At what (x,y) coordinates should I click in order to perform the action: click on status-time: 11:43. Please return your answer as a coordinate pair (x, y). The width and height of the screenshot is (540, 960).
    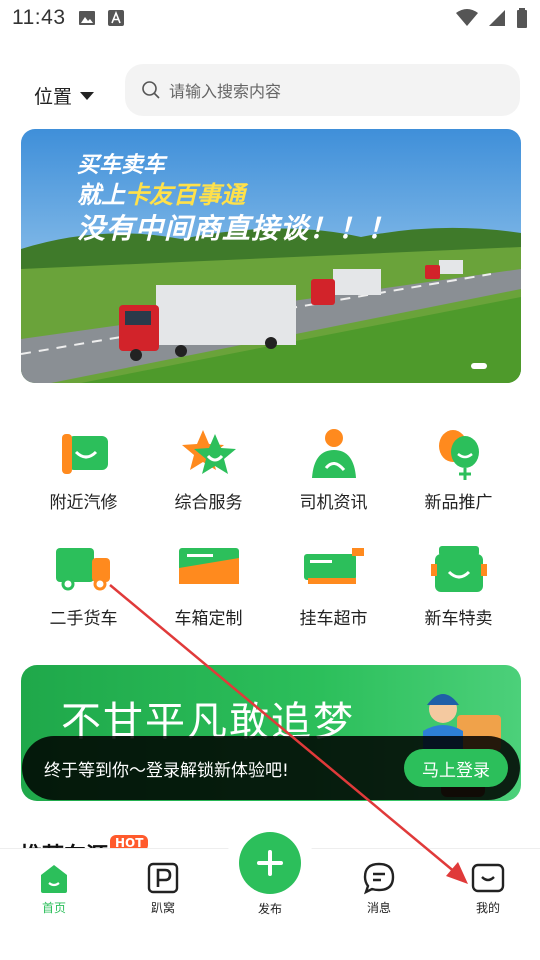
    Looking at the image, I should click on (39, 17).